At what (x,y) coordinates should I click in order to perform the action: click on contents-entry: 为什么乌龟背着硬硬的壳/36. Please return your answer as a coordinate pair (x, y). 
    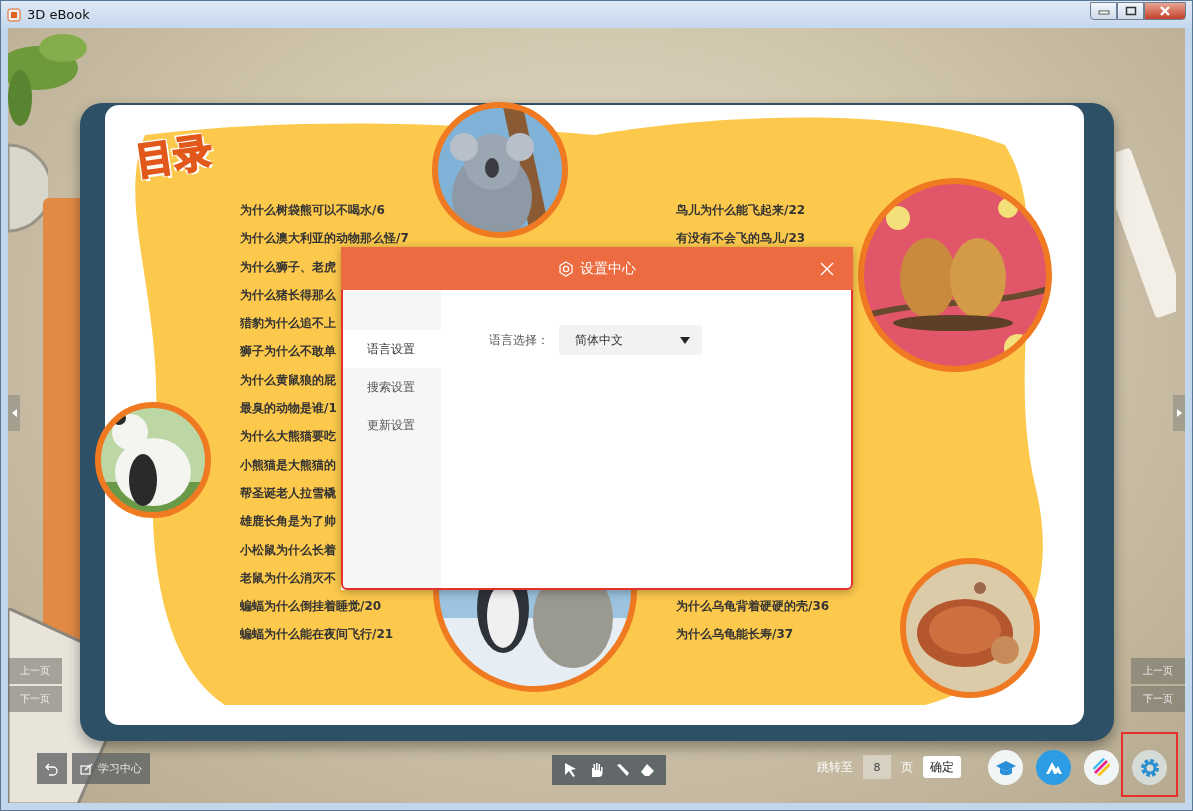
    Looking at the image, I should click on (753, 606).